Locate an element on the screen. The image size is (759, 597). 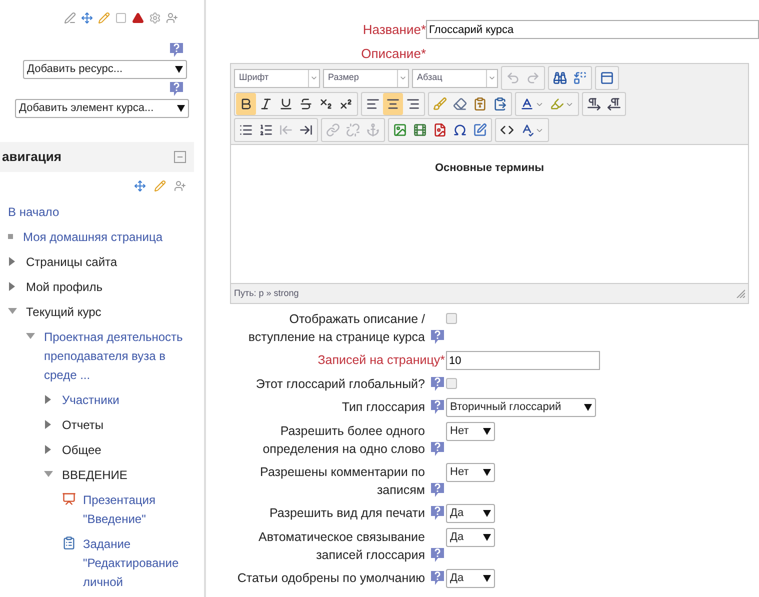
presentation-icon is located at coordinates (69, 499).